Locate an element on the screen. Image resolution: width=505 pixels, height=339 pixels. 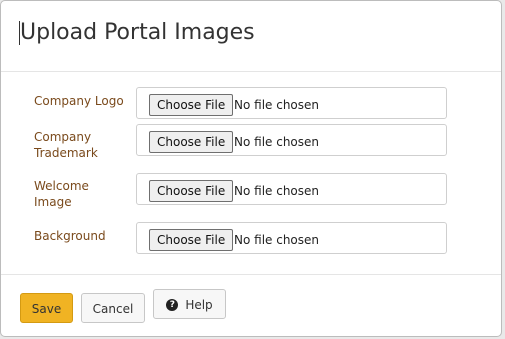
background-file-status: No file chosen is located at coordinates (277, 240).